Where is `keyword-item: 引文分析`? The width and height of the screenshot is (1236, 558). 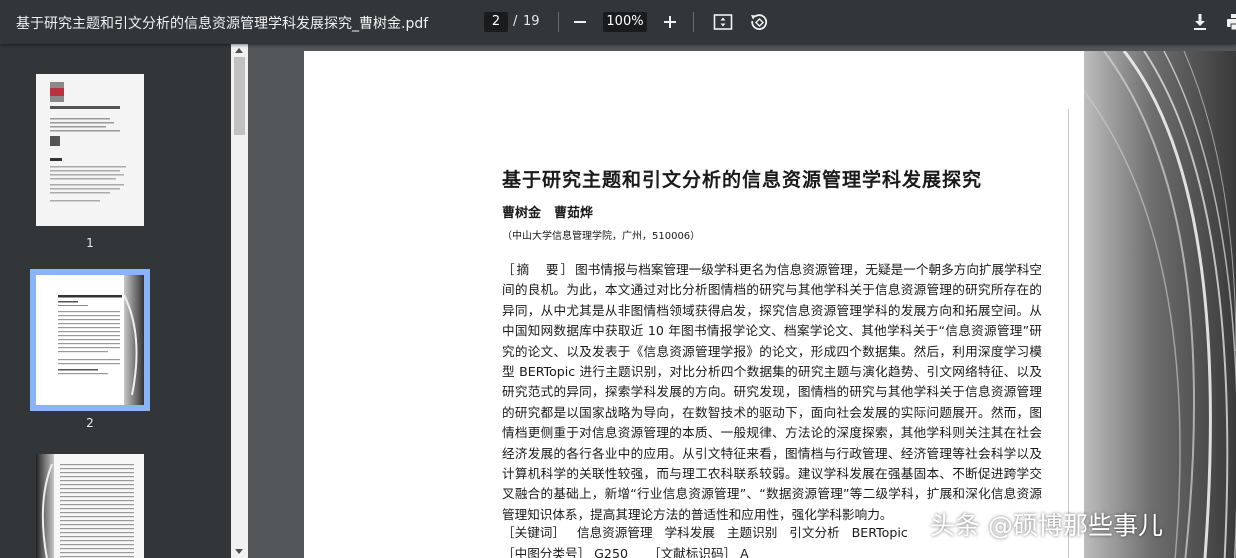 keyword-item: 引文分析 is located at coordinates (814, 532).